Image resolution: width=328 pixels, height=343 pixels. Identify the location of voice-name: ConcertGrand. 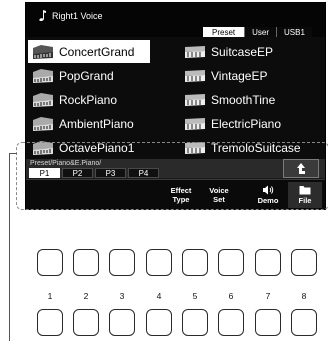
(97, 51).